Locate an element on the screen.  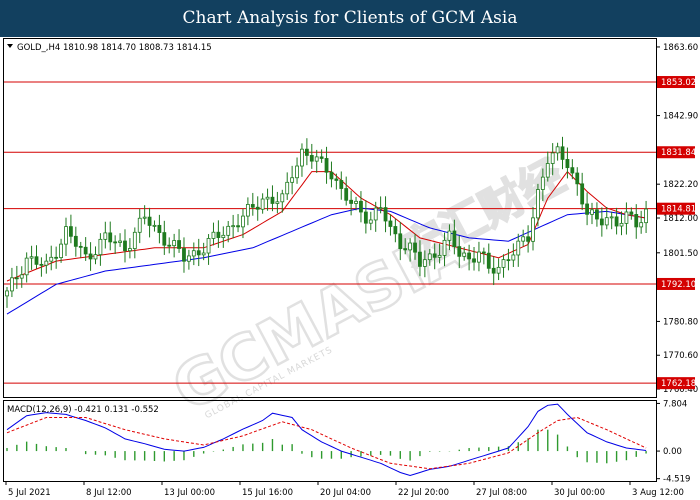
macd-tick-label: 0.00 is located at coordinates (672, 452).